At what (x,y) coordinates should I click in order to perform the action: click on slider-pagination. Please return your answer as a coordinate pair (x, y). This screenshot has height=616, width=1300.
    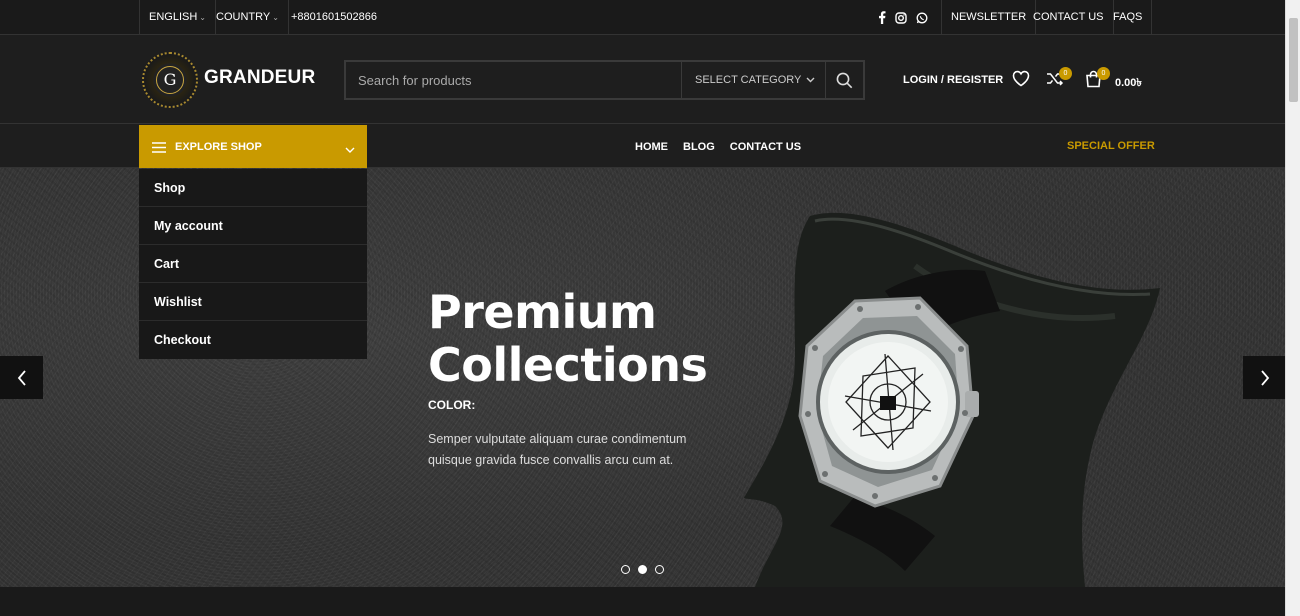
    Looking at the image, I should click on (642, 569).